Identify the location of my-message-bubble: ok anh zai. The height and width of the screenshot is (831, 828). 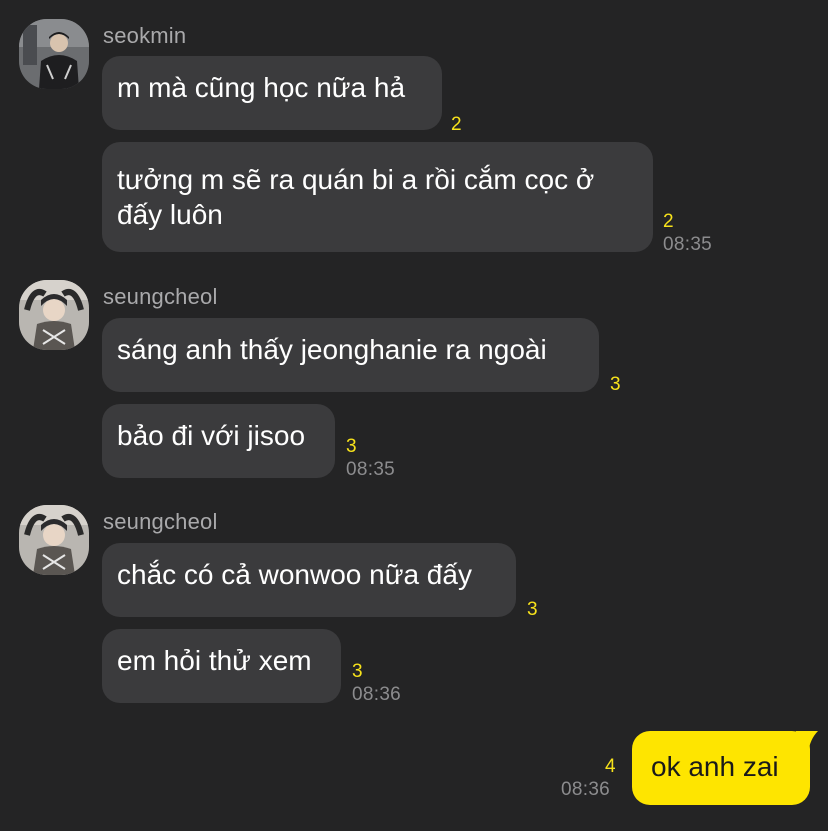
(721, 768).